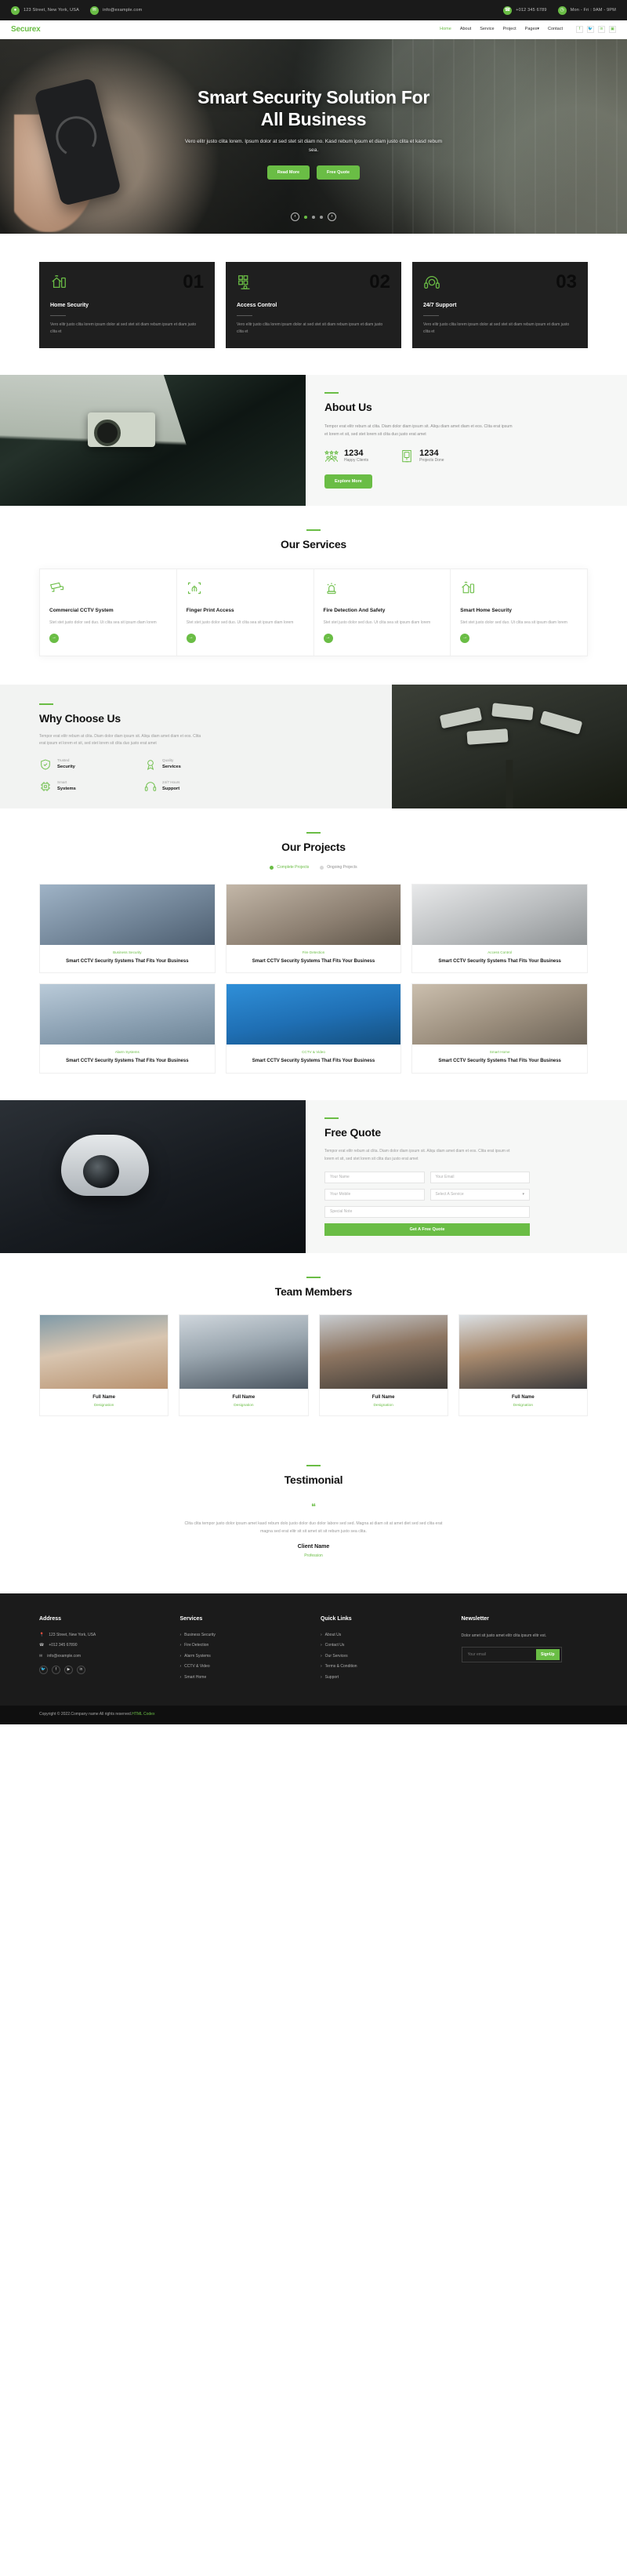 Image resolution: width=627 pixels, height=2576 pixels. Describe the element at coordinates (525, 10) in the screenshot. I see `topbar-phone: ☎ +012 345 6789` at that location.